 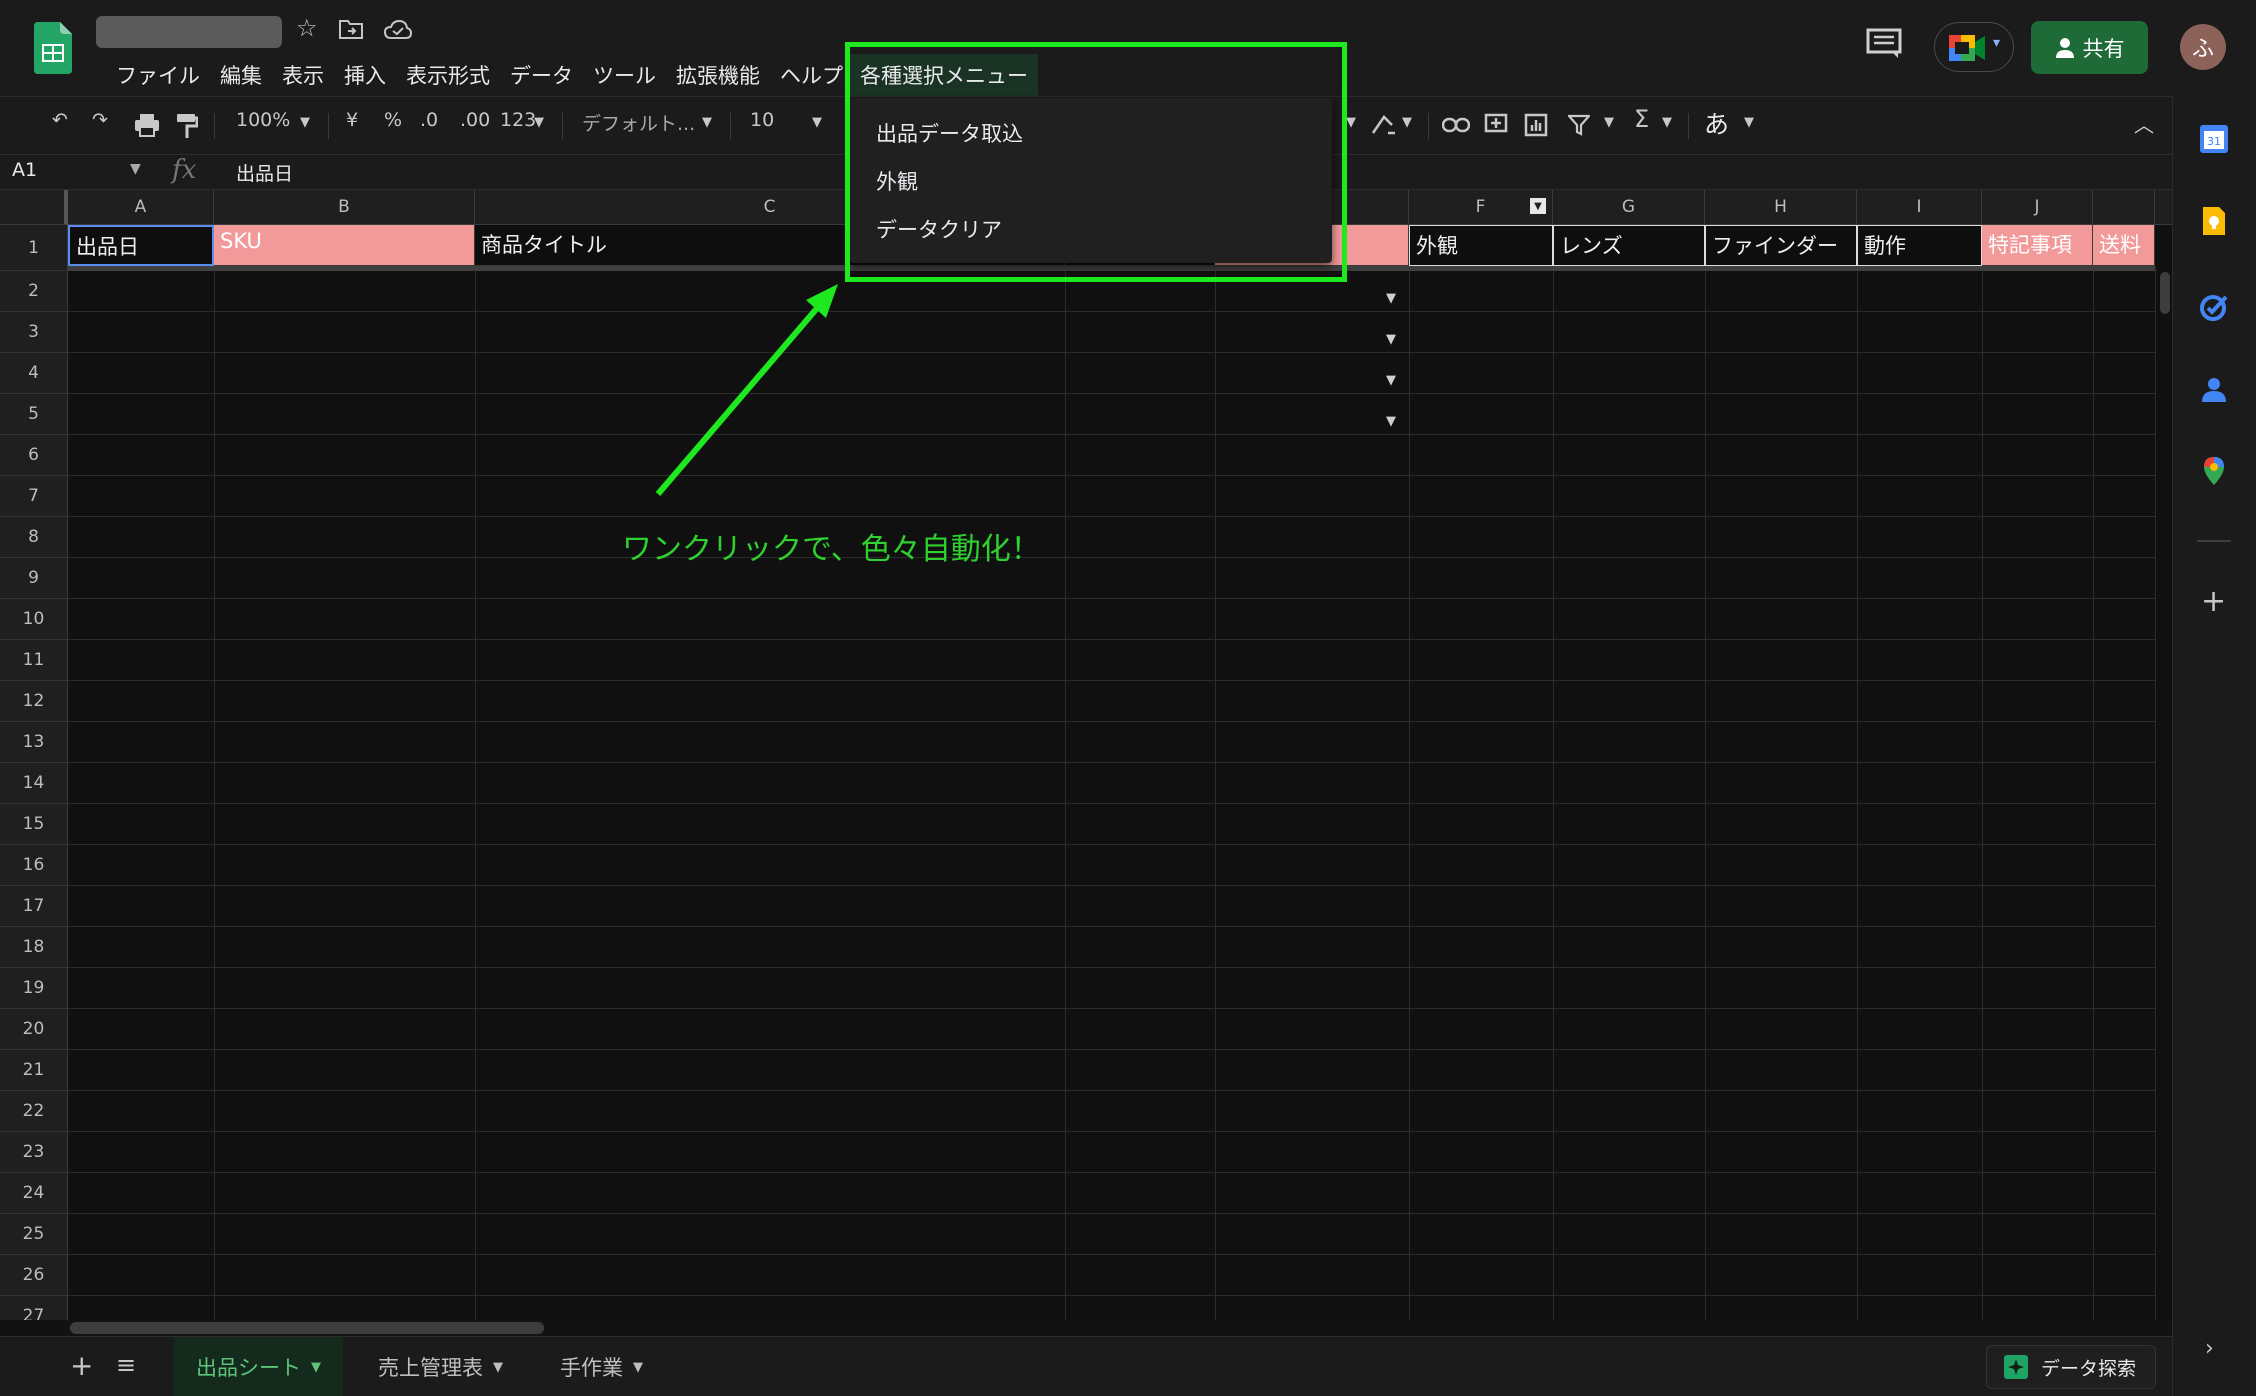 What do you see at coordinates (34, 291) in the screenshot?
I see `row-header: 2` at bounding box center [34, 291].